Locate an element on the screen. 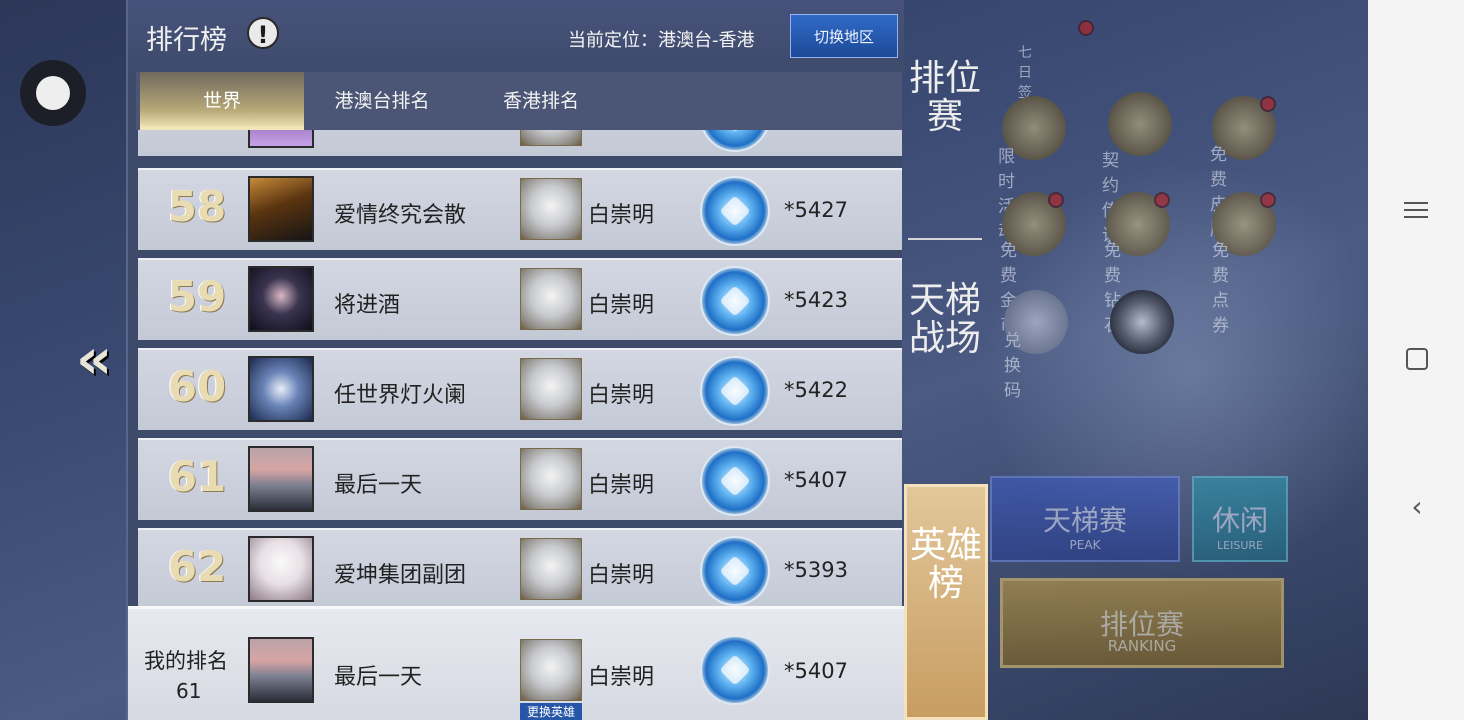 Image resolution: width=1464 pixels, height=720 pixels. home-icon is located at coordinates (1417, 359).